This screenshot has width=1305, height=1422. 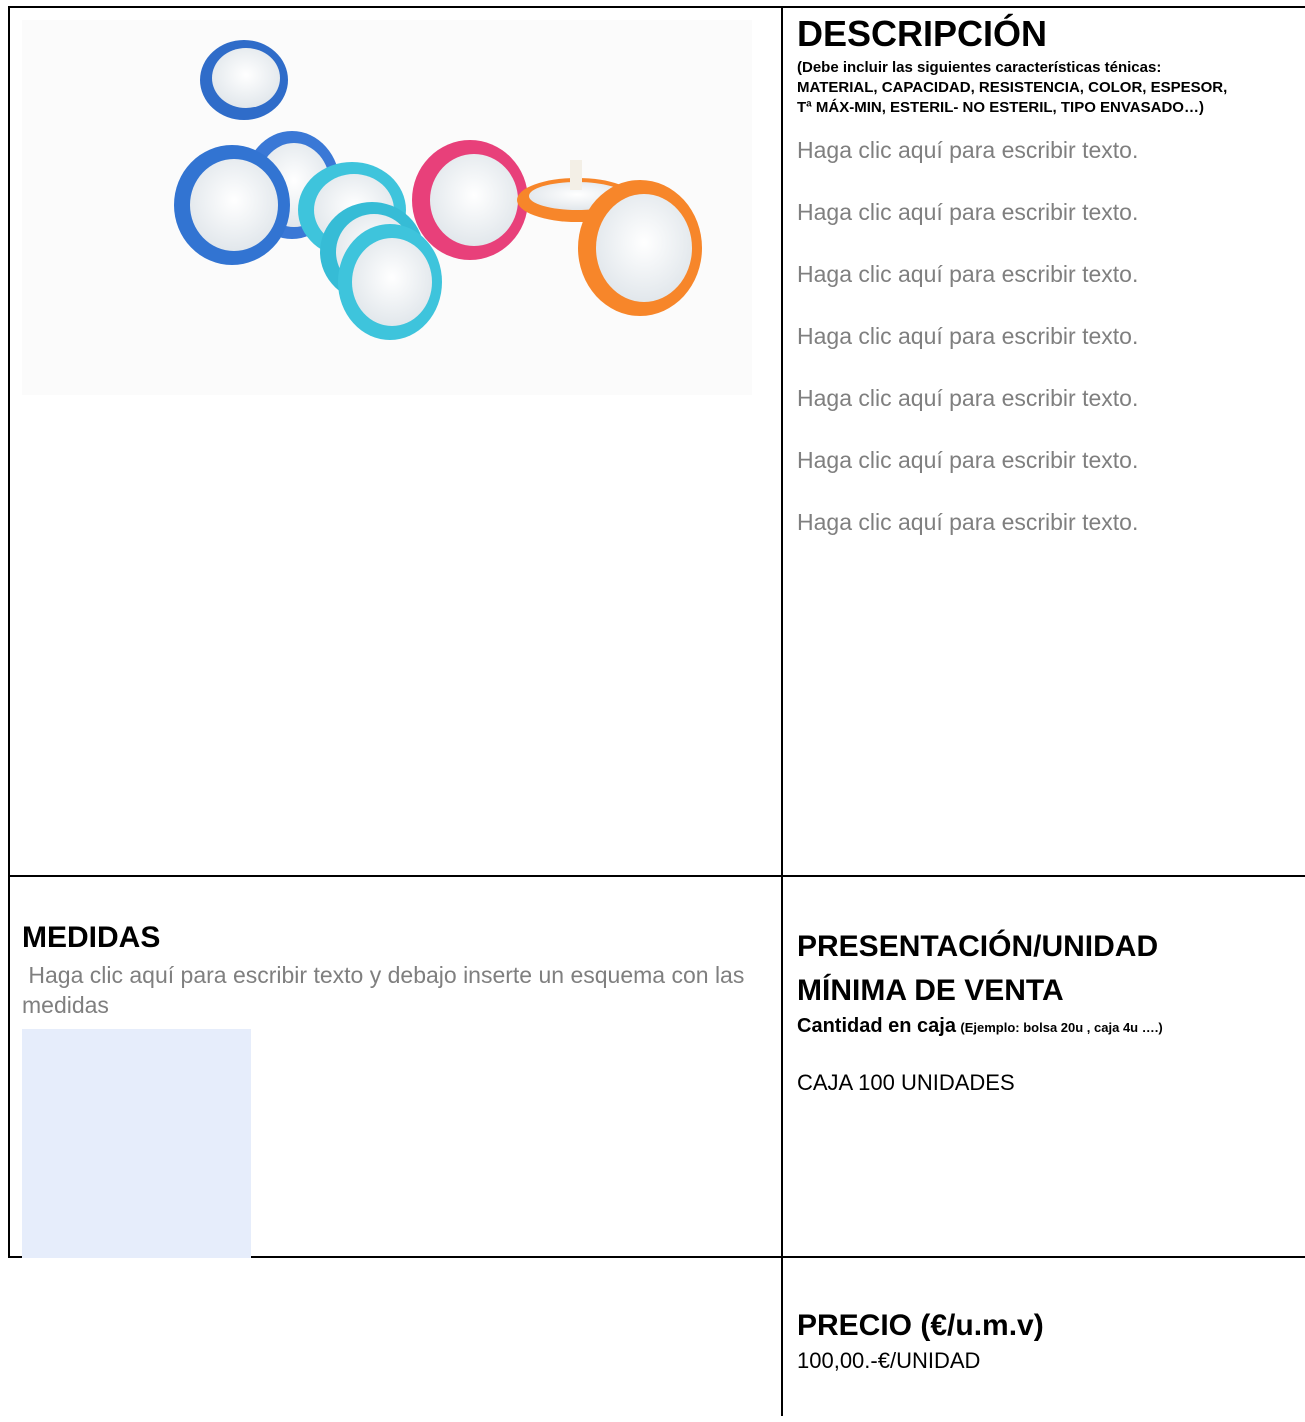 I want to click on precio-cell: PRECIO (€/u.m.v) 100,00.-€/UNIDAD, so click(x=1047, y=1341).